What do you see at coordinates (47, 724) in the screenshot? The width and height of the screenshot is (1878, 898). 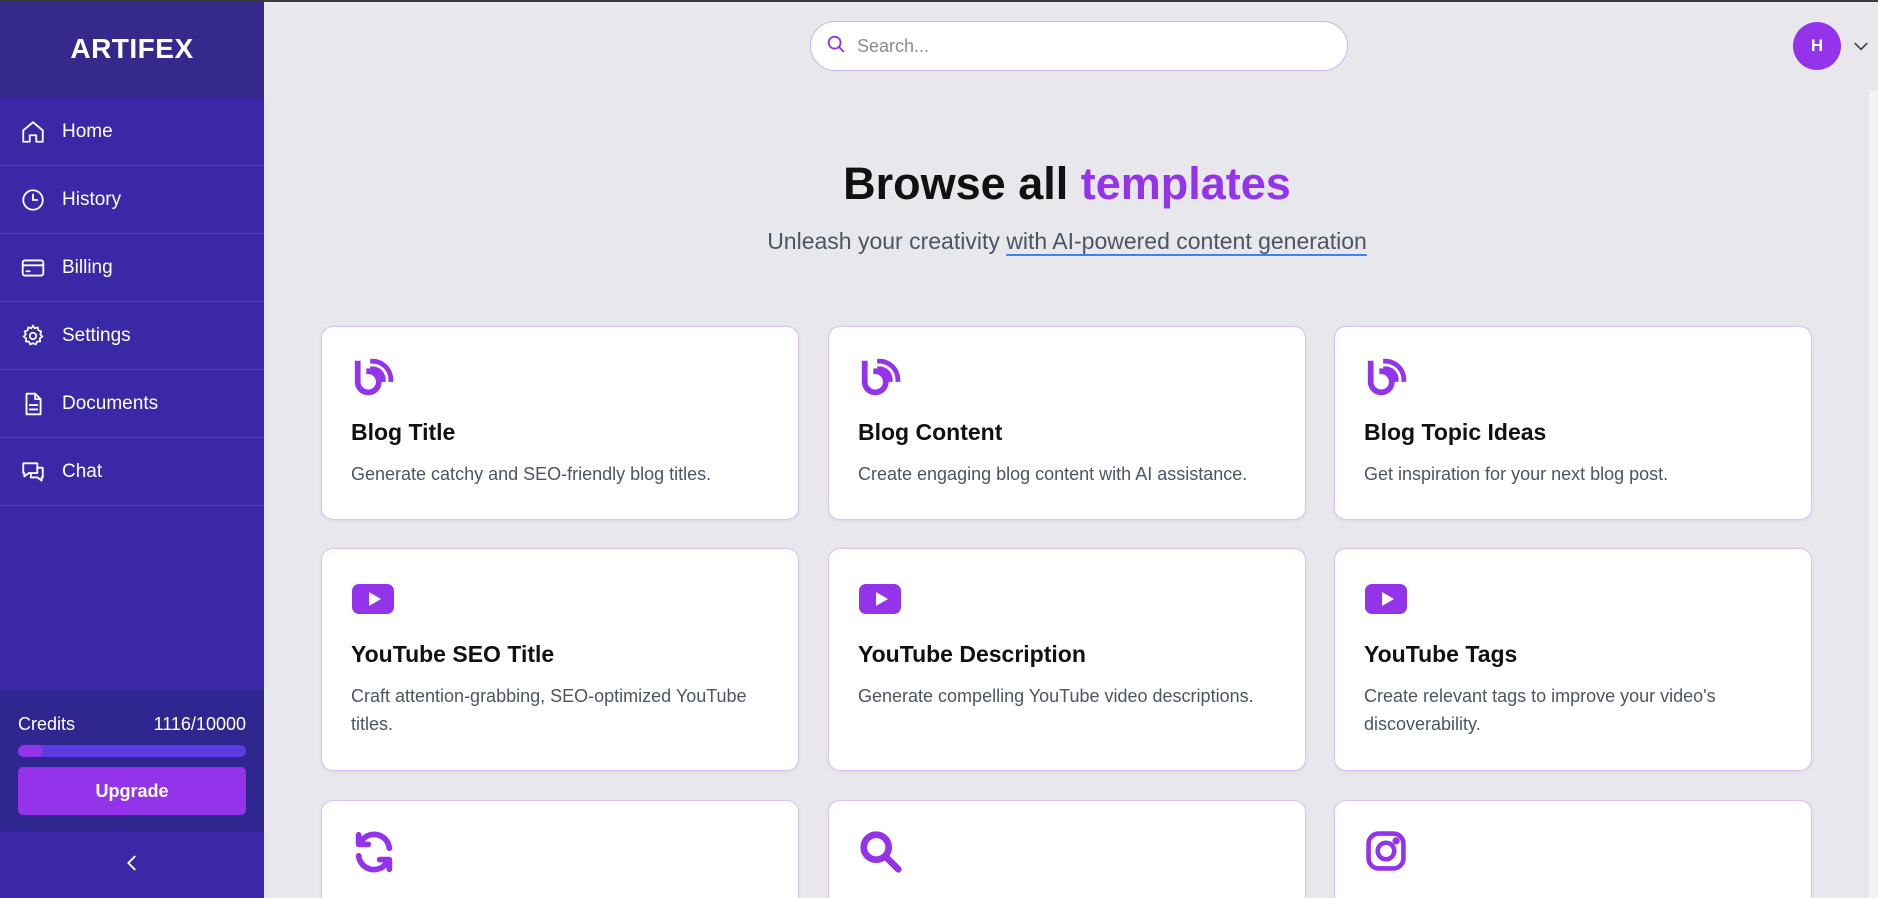 I see `credits-label: Credits` at bounding box center [47, 724].